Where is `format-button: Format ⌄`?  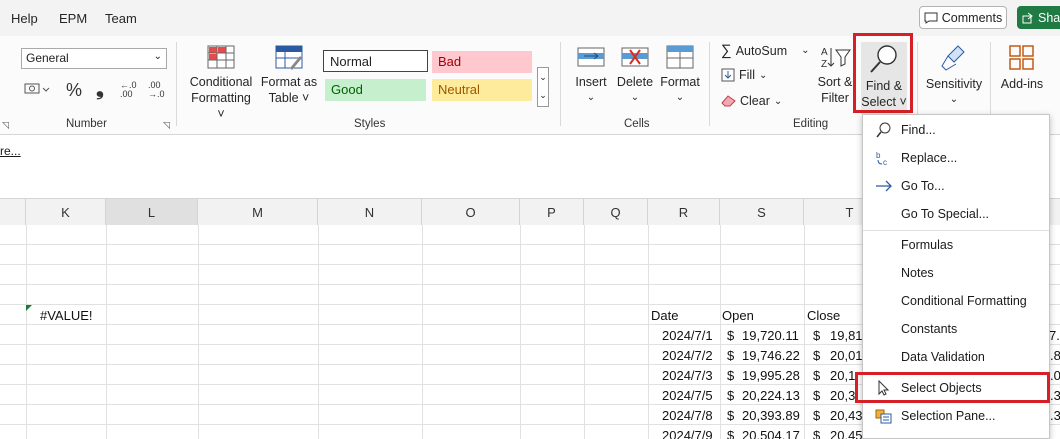 format-button: Format ⌄ is located at coordinates (680, 75).